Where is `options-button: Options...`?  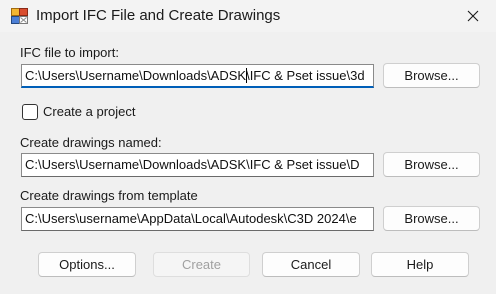 options-button: Options... is located at coordinates (87, 264).